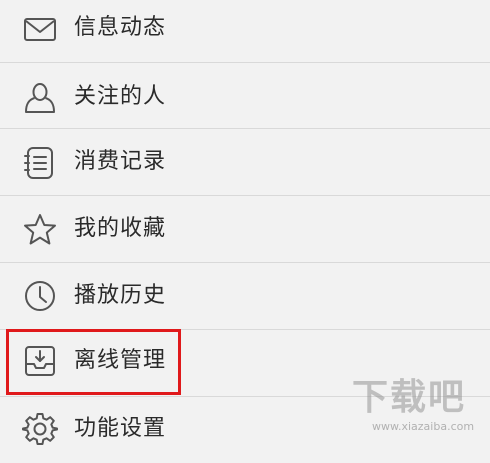 This screenshot has width=490, height=463. Describe the element at coordinates (245, 296) in the screenshot. I see `menu-item-play-history: 播放历史` at that location.